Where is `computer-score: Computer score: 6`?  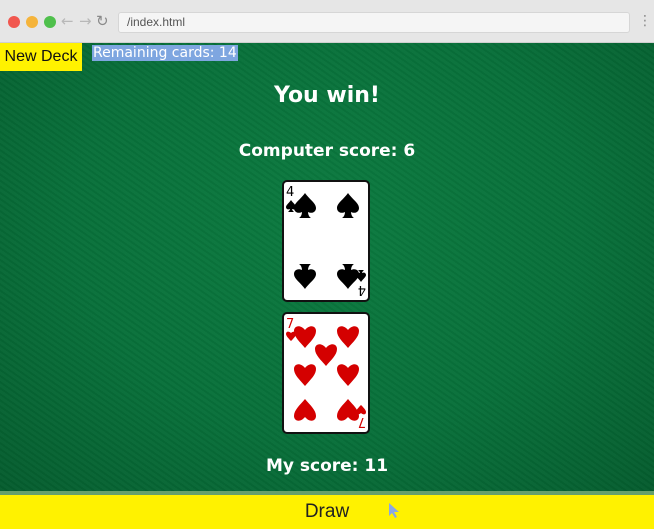
computer-score: Computer score: 6 is located at coordinates (327, 151).